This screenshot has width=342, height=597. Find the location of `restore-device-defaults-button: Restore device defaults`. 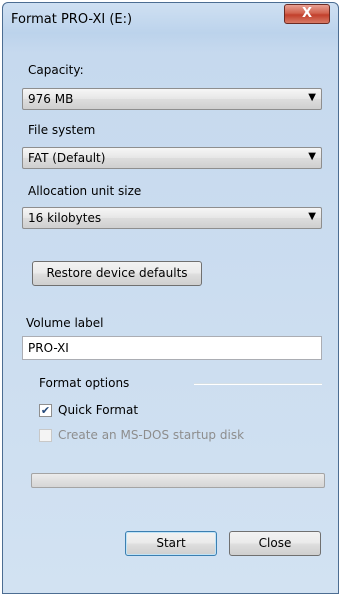

restore-device-defaults-button: Restore device defaults is located at coordinates (117, 273).